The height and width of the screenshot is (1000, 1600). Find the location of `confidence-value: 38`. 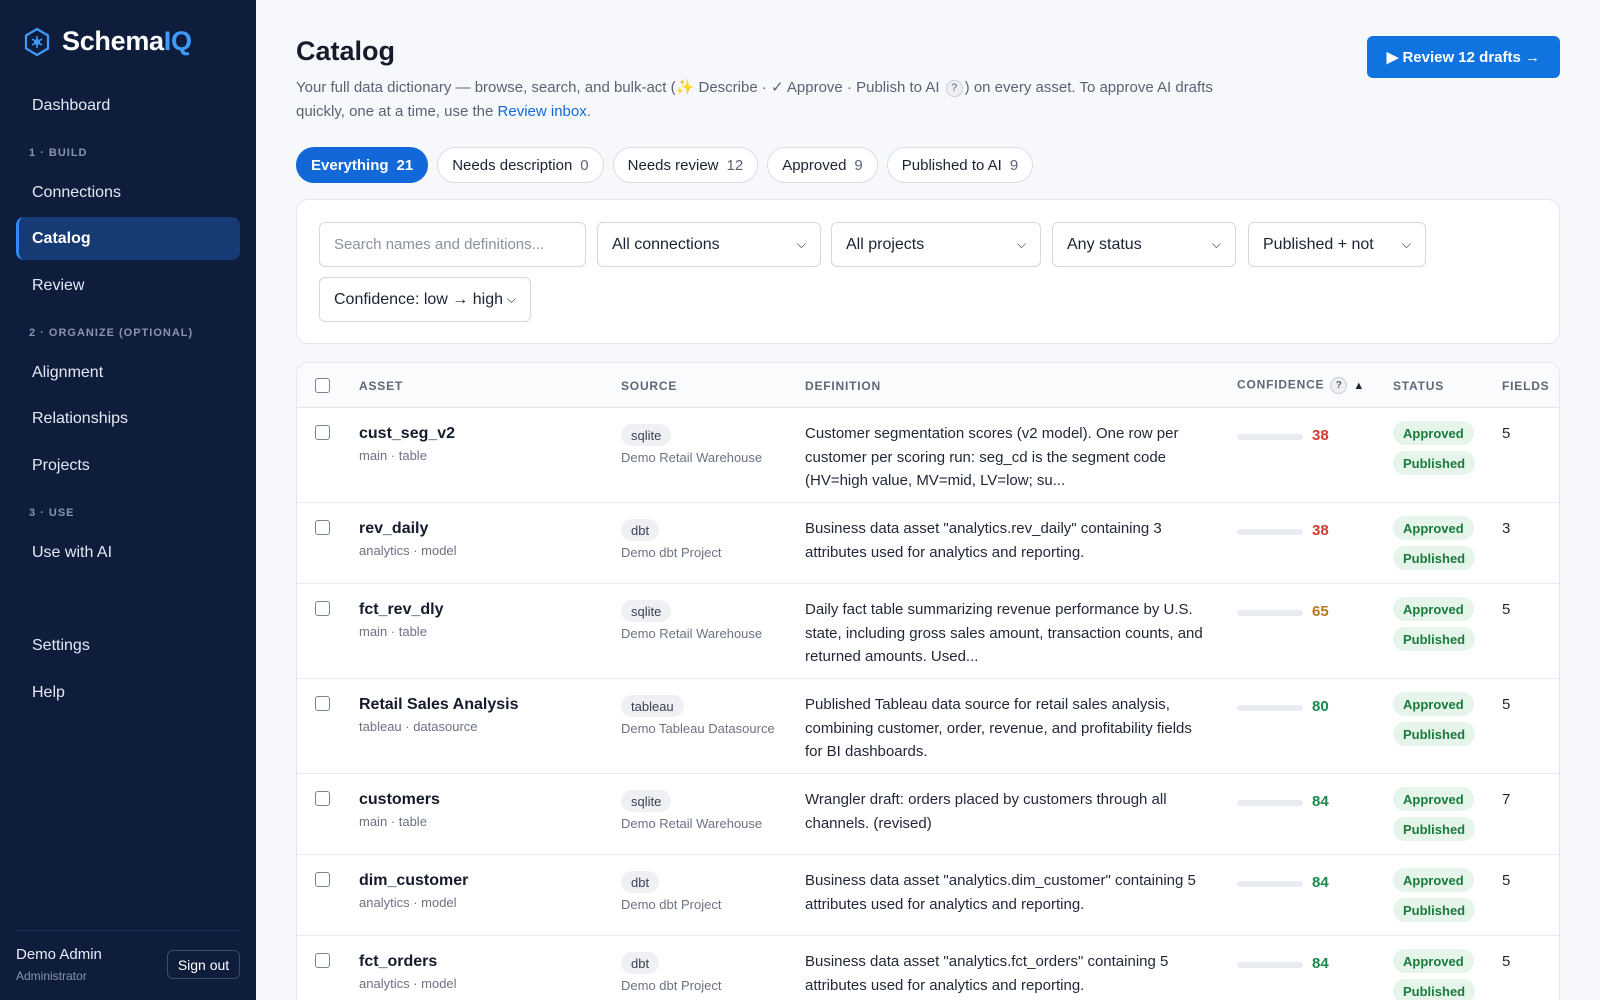

confidence-value: 38 is located at coordinates (1320, 435).